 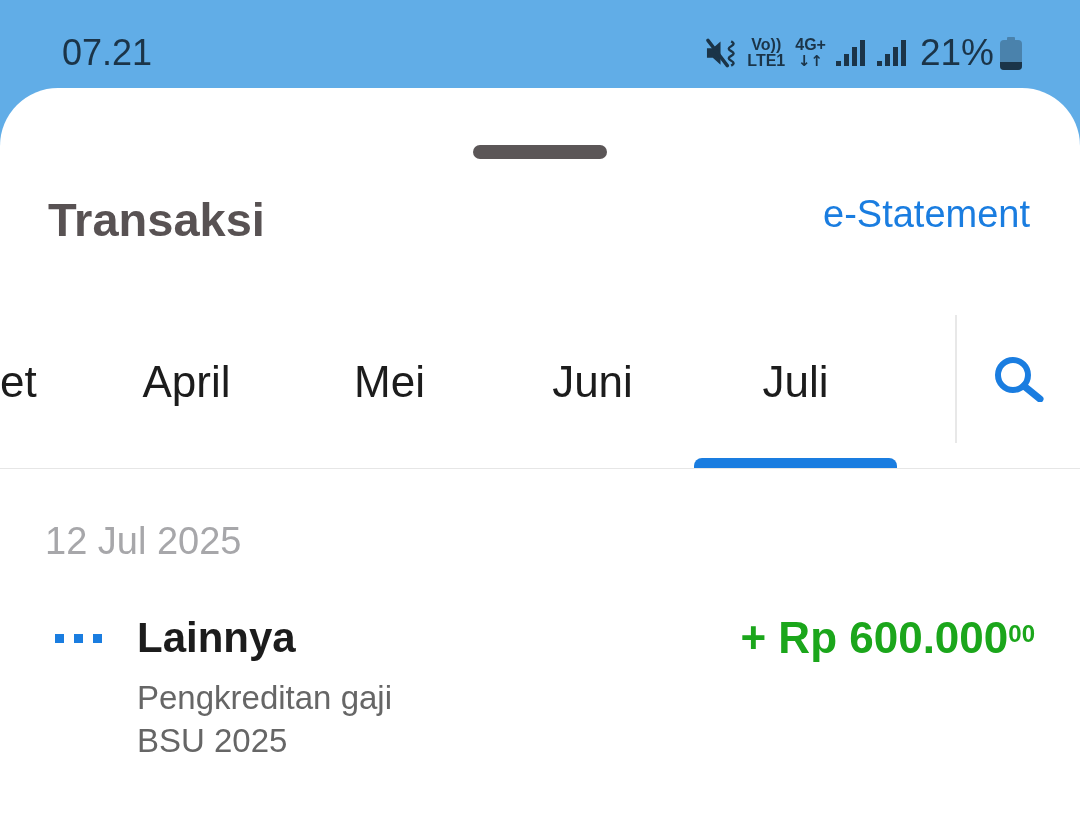 What do you see at coordinates (156, 220) in the screenshot?
I see `page-title: Transaksi` at bounding box center [156, 220].